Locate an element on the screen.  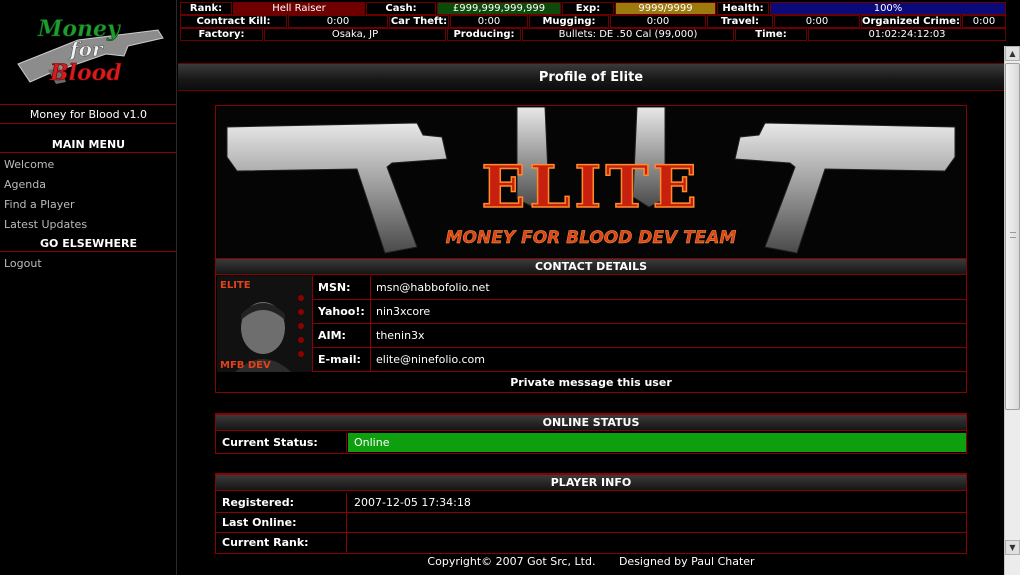
producing-value: Bullets: DE .50 Cal (99,000) is located at coordinates (628, 34).